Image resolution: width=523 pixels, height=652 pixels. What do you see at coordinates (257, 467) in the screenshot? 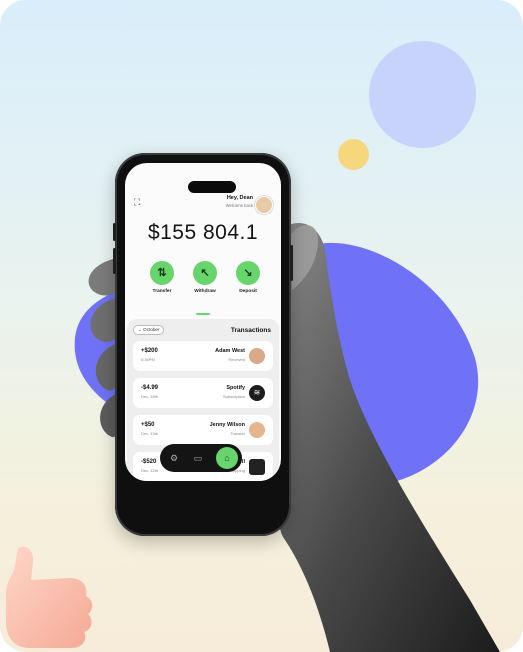
I see `dell-logo-icon` at bounding box center [257, 467].